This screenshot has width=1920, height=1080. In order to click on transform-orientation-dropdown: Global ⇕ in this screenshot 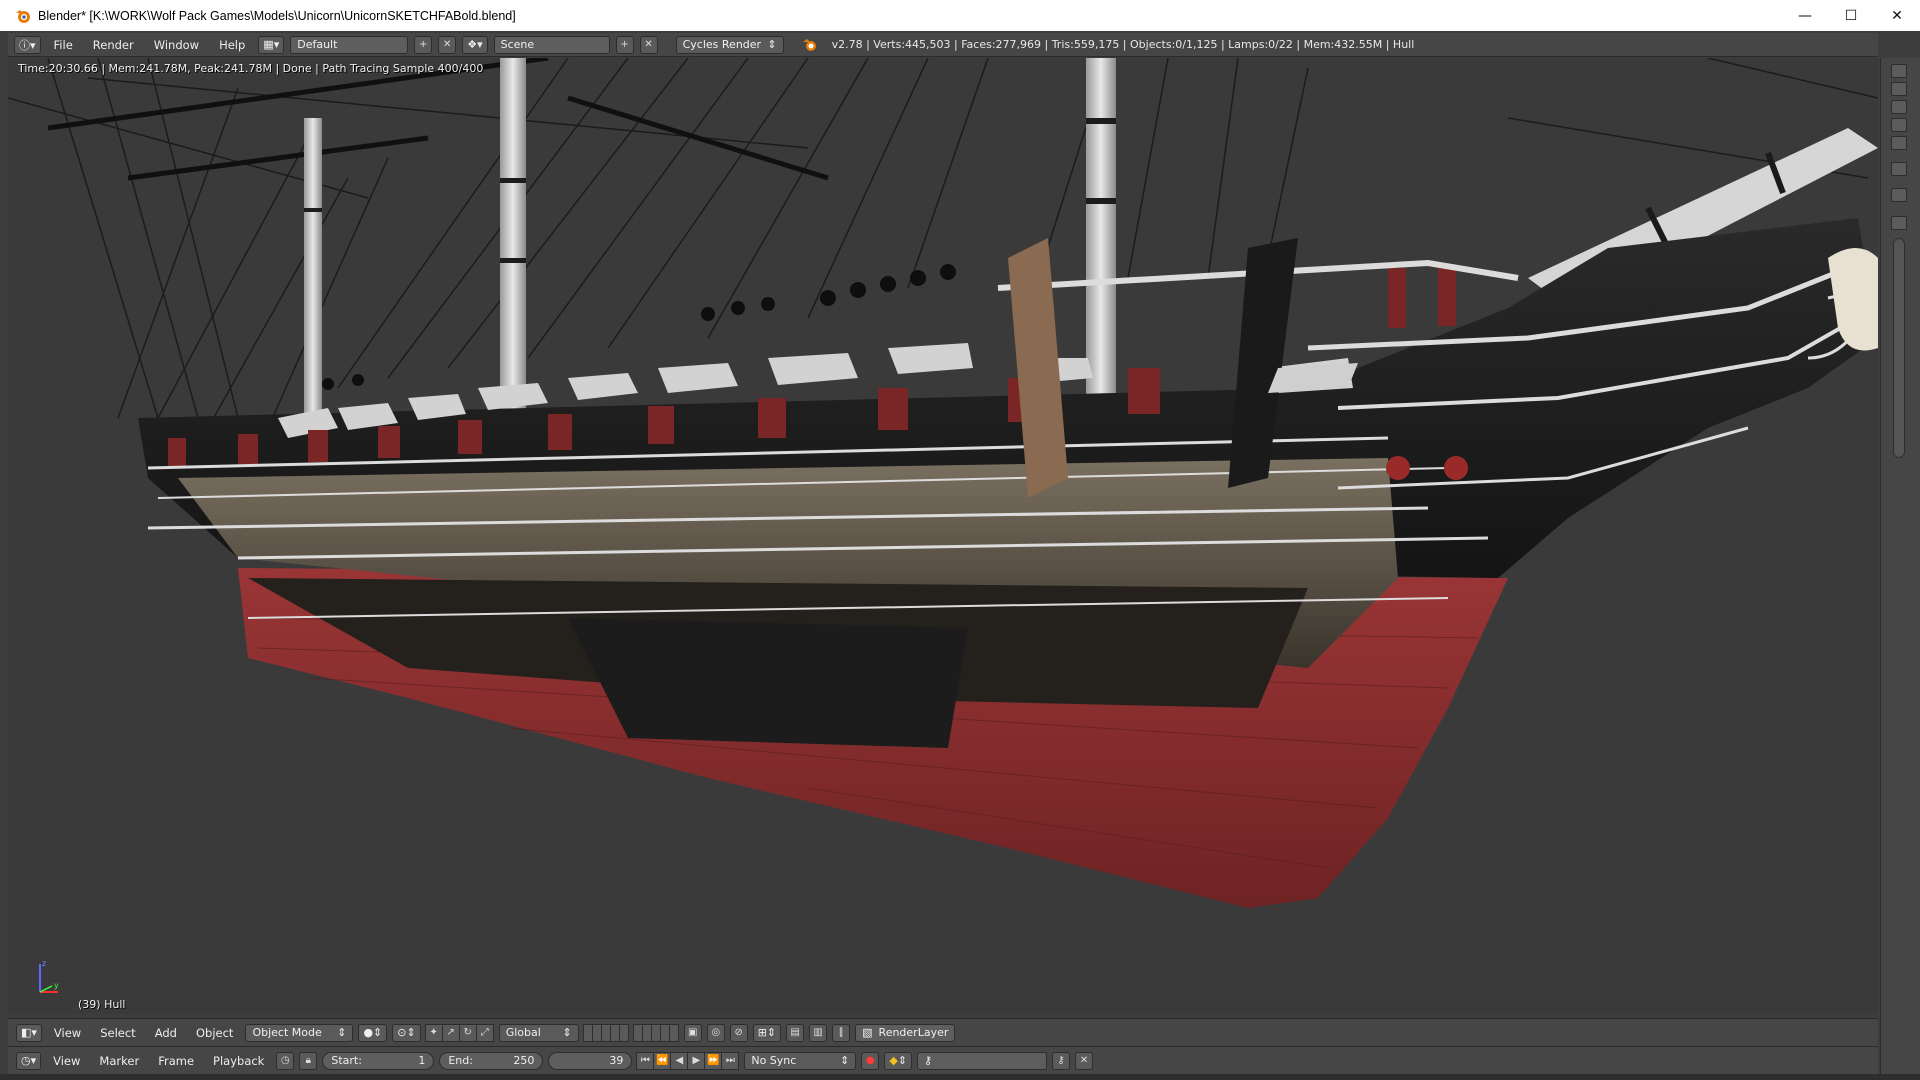, I will do `click(538, 1032)`.